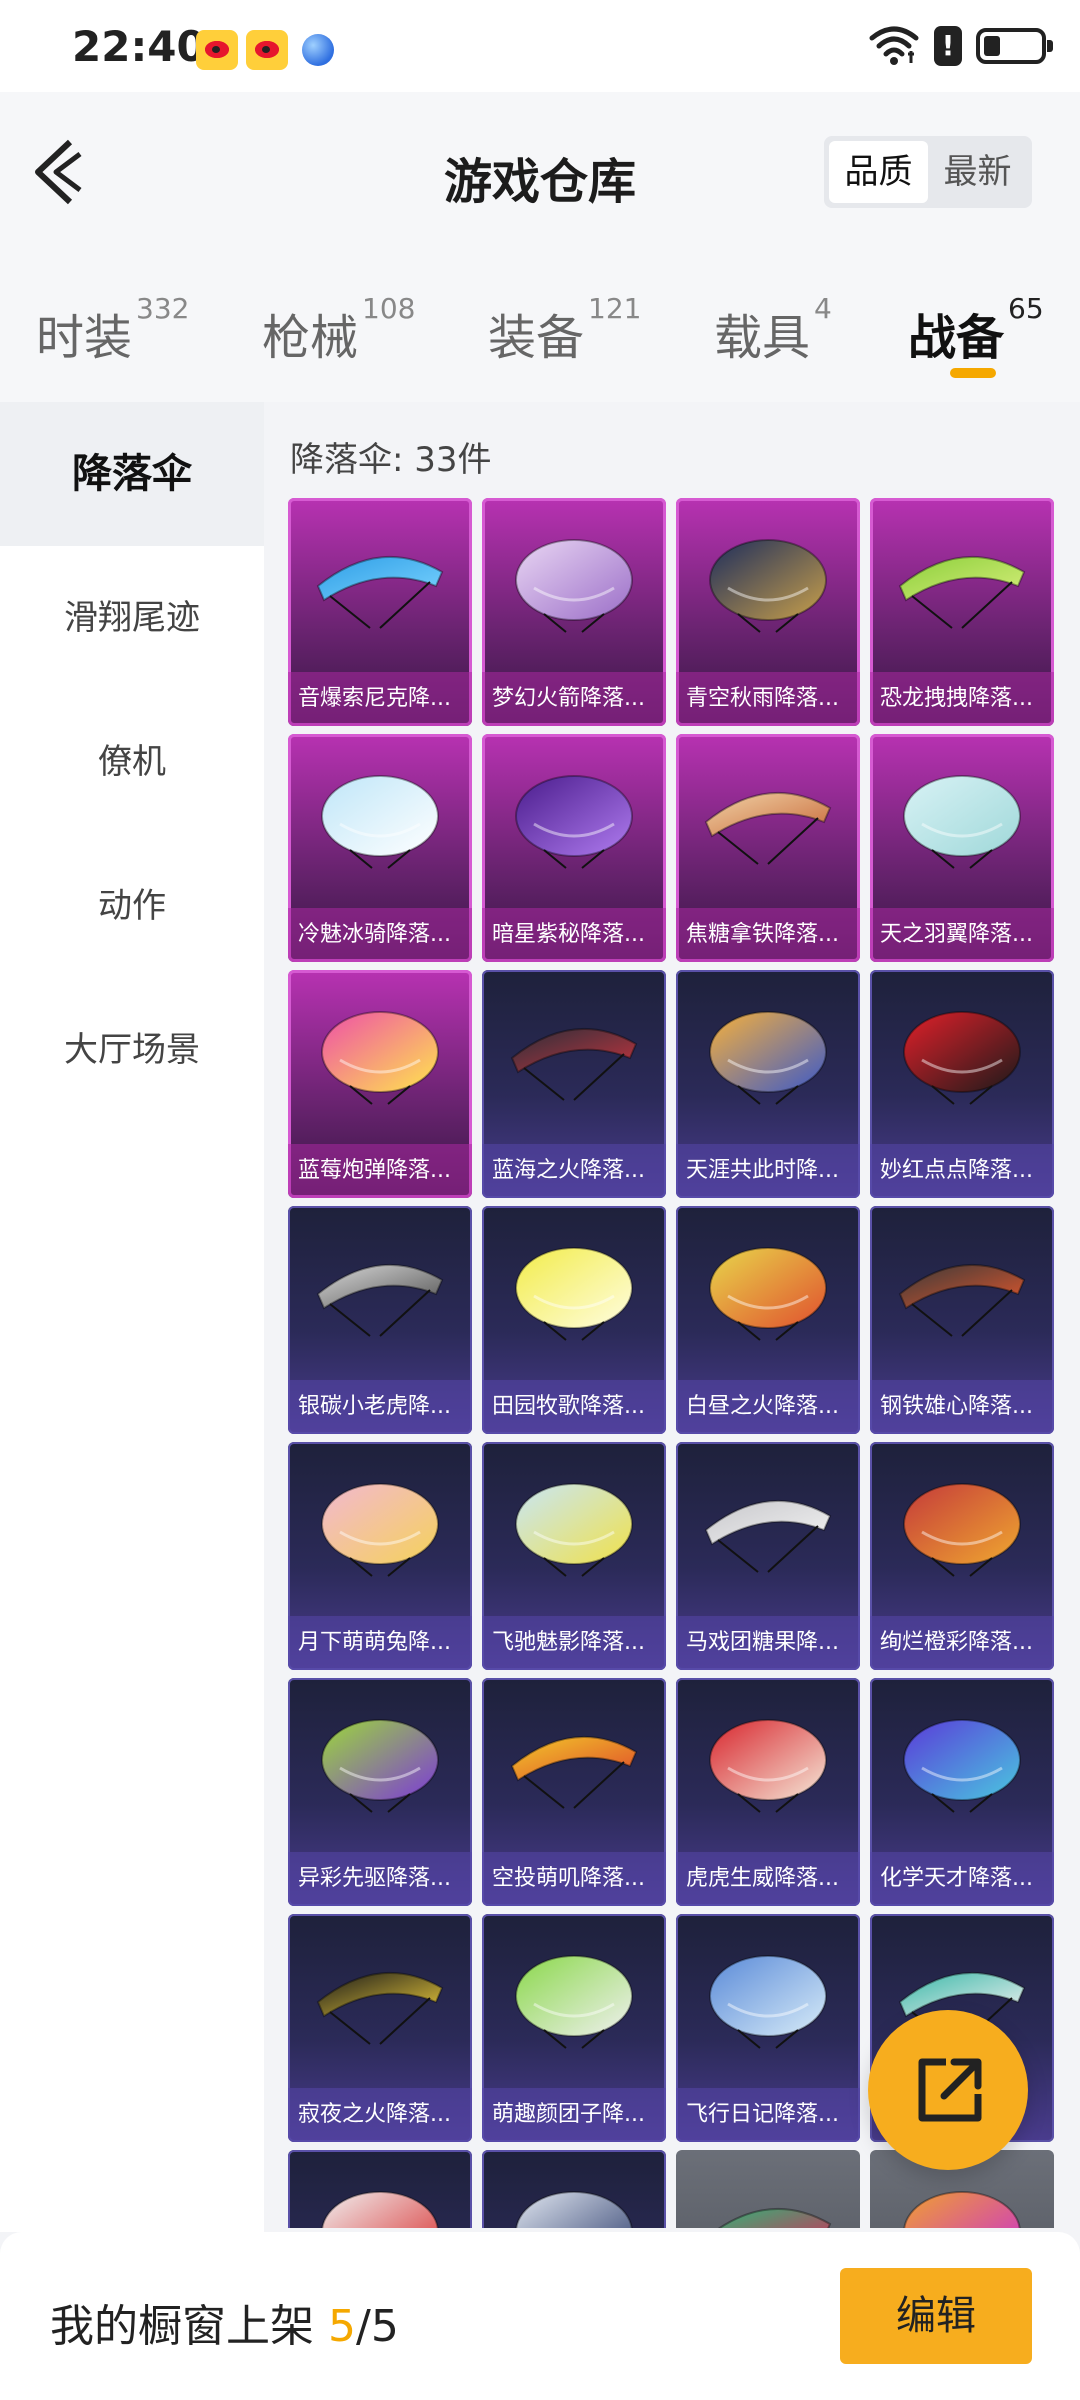  What do you see at coordinates (132, 762) in the screenshot?
I see `sidebar-item-wingman: 僚机` at bounding box center [132, 762].